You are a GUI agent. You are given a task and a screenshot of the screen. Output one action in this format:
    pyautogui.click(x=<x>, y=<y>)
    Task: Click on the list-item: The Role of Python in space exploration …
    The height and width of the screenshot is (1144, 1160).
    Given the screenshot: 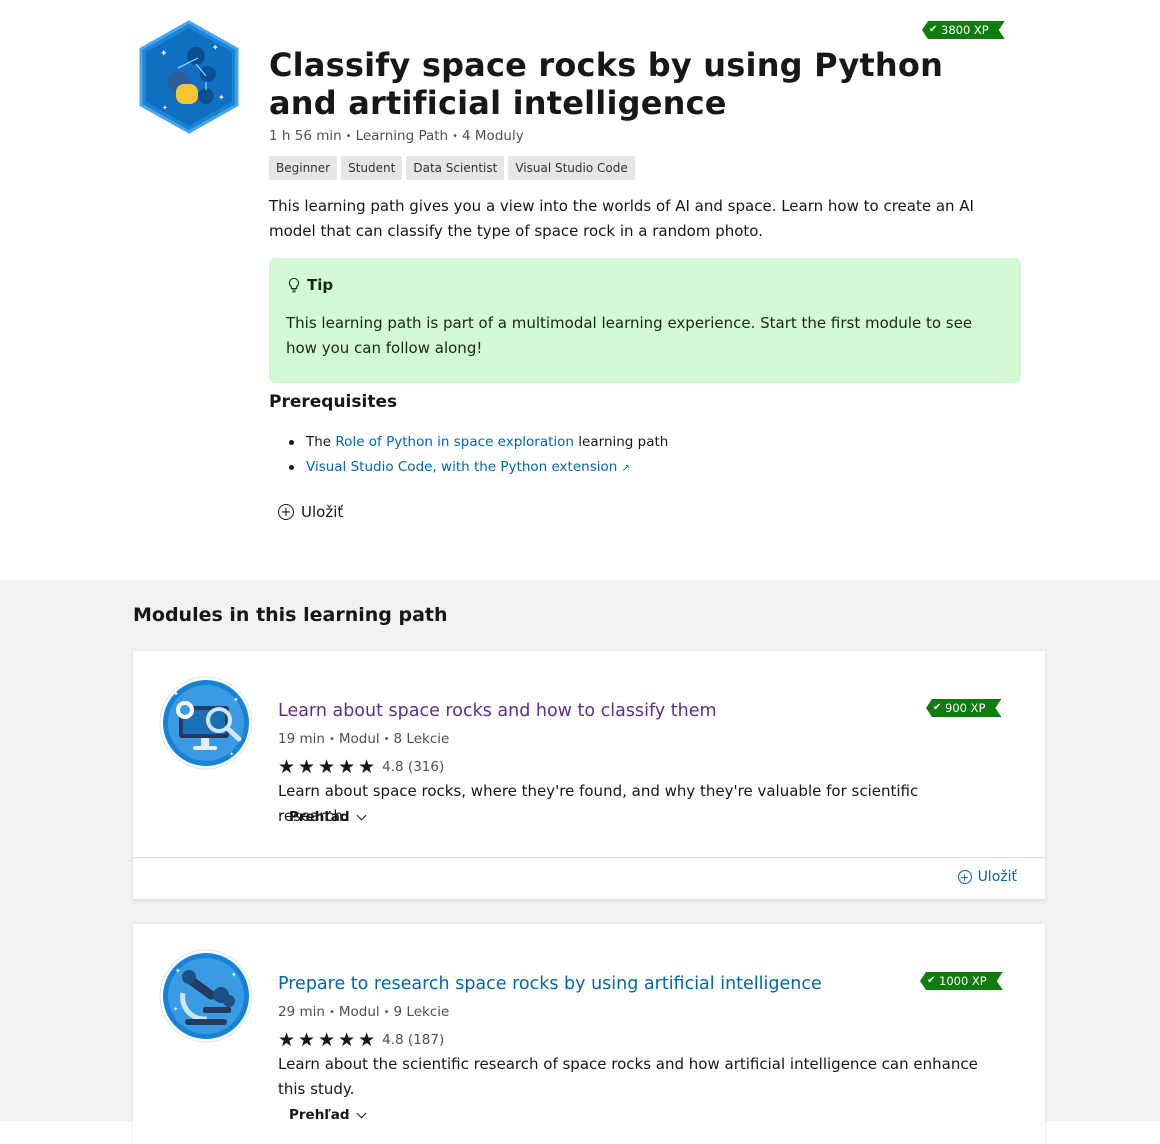 What is the action you would take?
    pyautogui.click(x=478, y=442)
    